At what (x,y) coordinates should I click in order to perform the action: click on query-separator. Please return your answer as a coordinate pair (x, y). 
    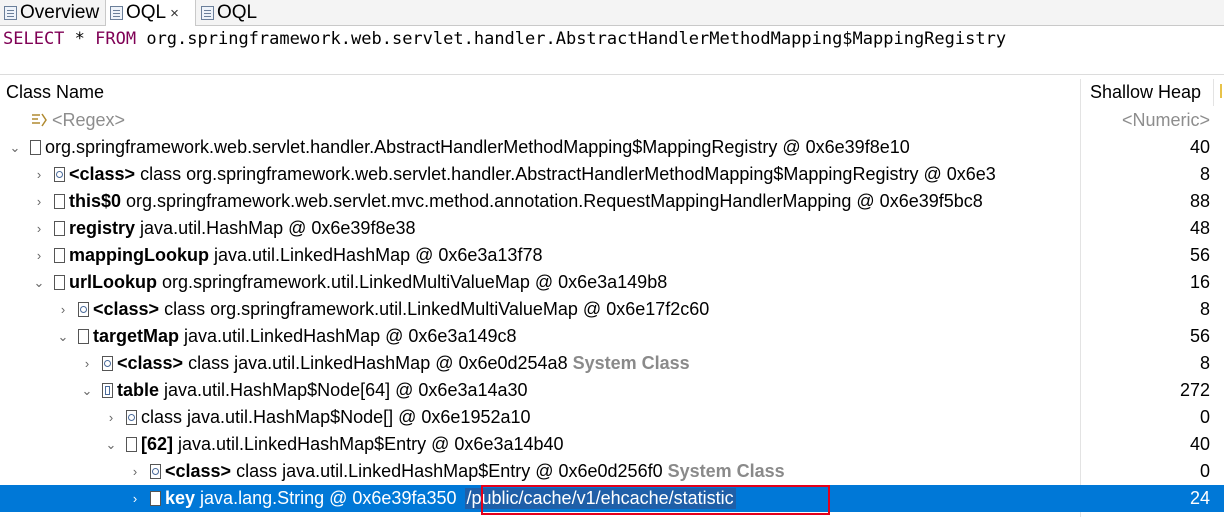
    Looking at the image, I should click on (612, 74).